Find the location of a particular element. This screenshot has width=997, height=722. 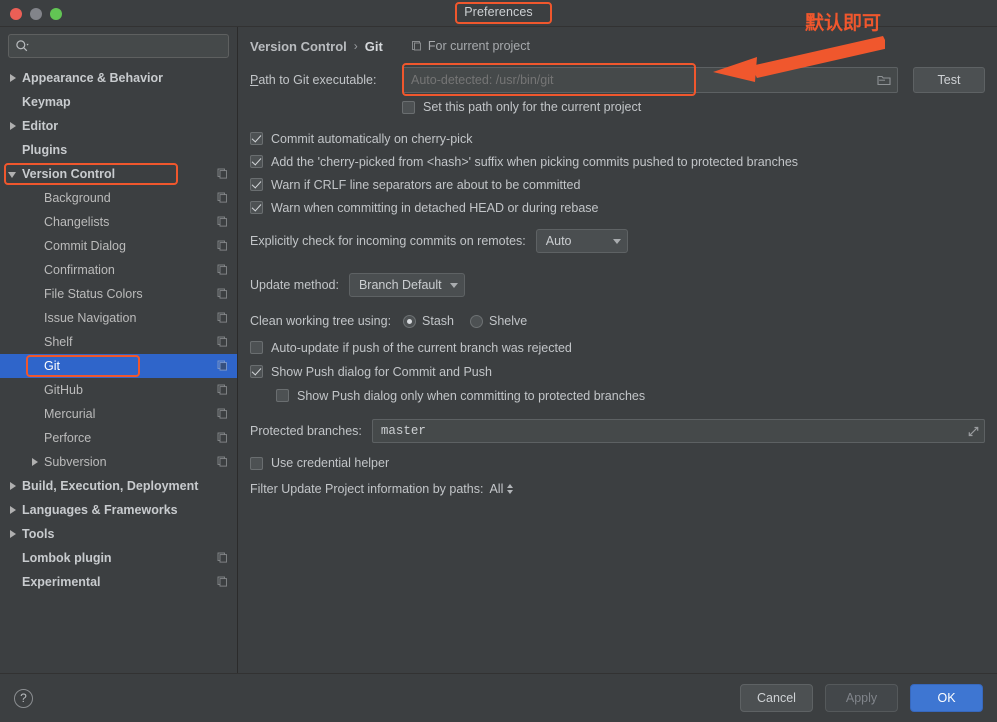

path-to-git-input is located at coordinates (637, 80).